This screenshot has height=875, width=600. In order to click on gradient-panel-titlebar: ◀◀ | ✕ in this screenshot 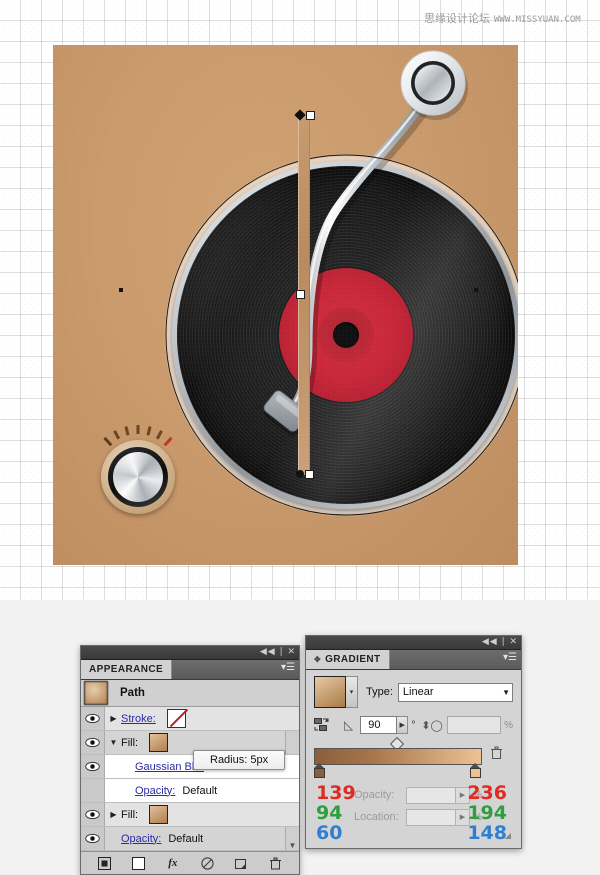, I will do `click(413, 643)`.